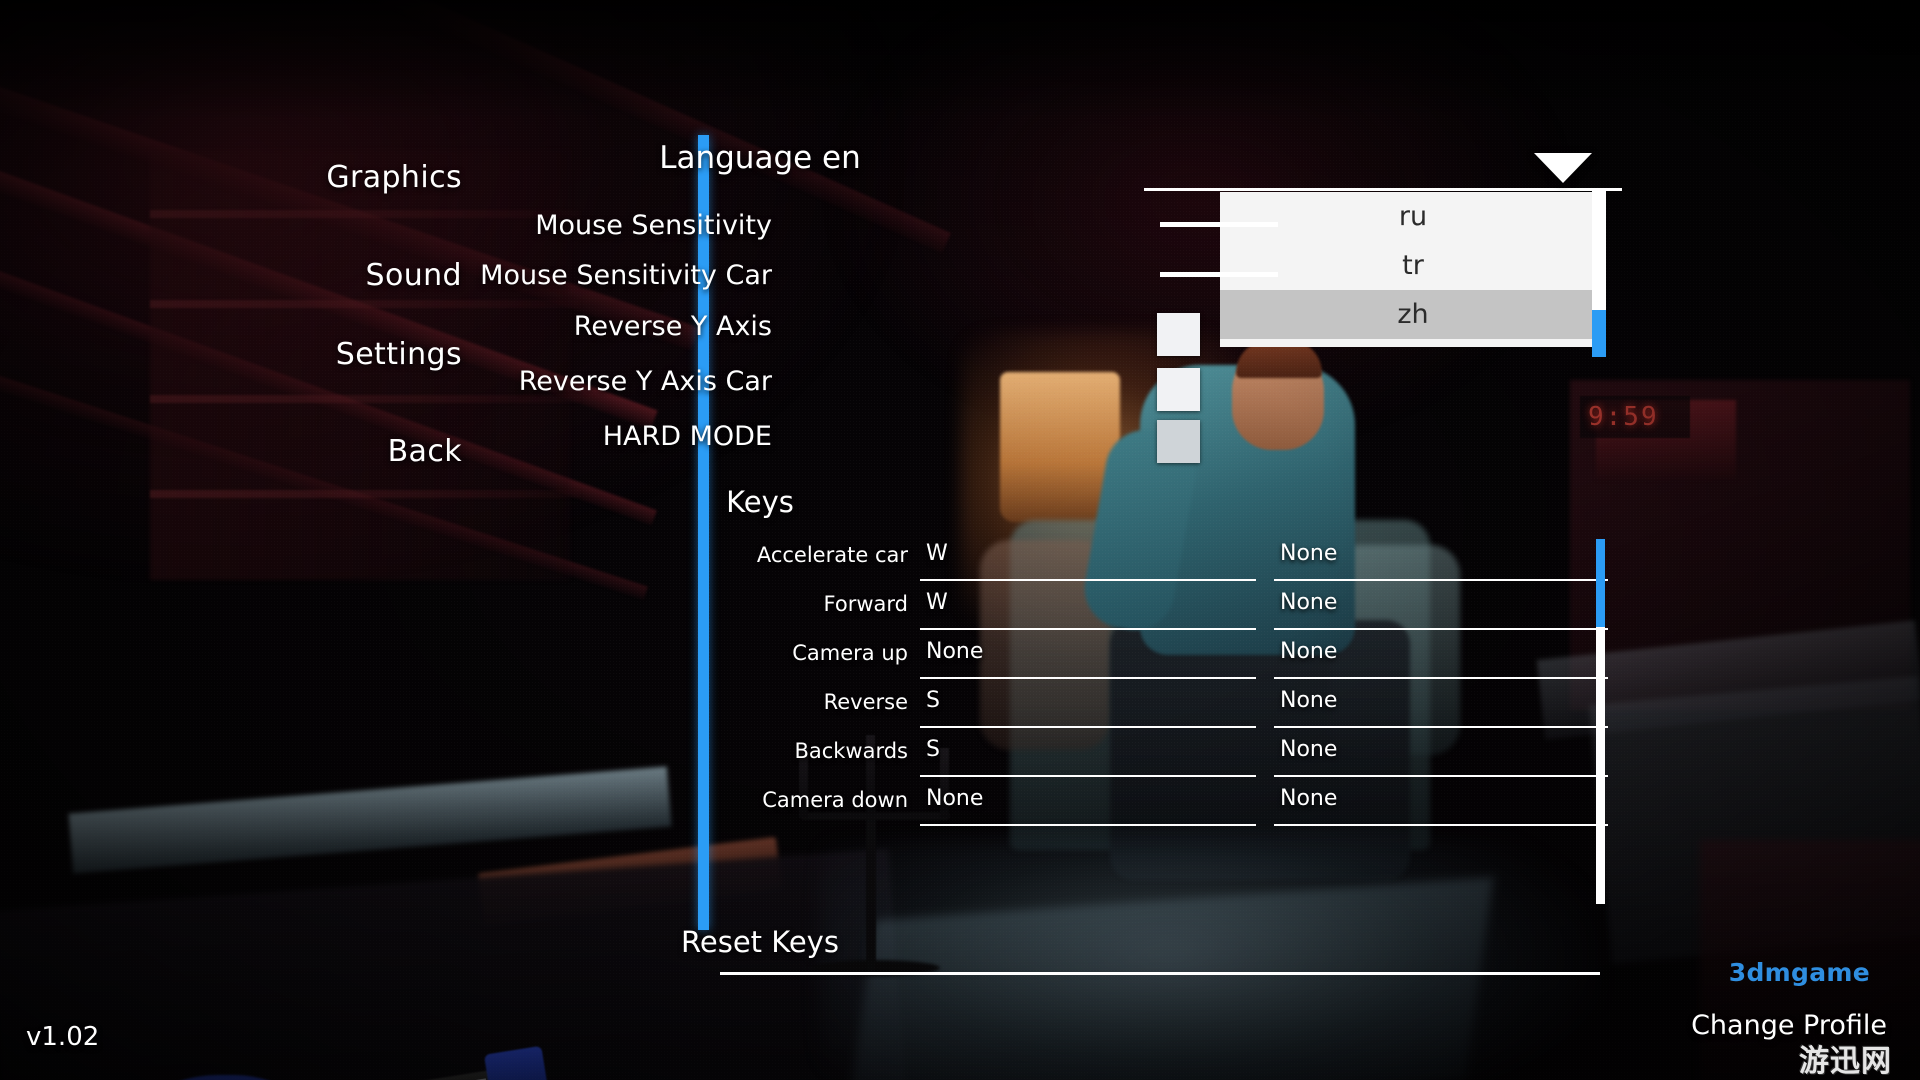 This screenshot has height=1080, width=1920. What do you see at coordinates (399, 354) in the screenshot?
I see `nav-item-settings: Settings` at bounding box center [399, 354].